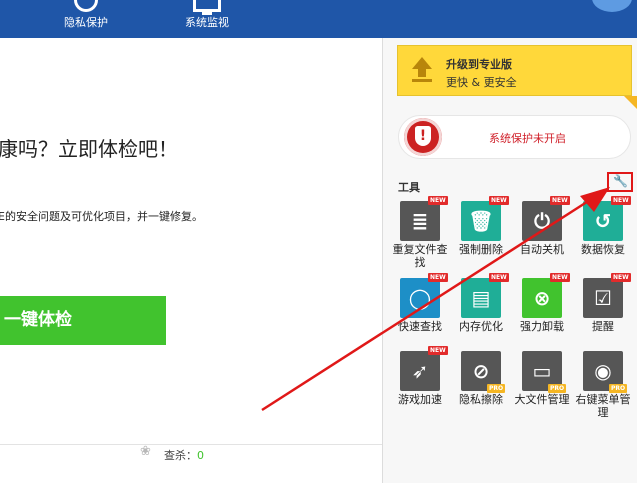 The width and height of the screenshot is (637, 483). I want to click on corner-ribbon, so click(630, 103).